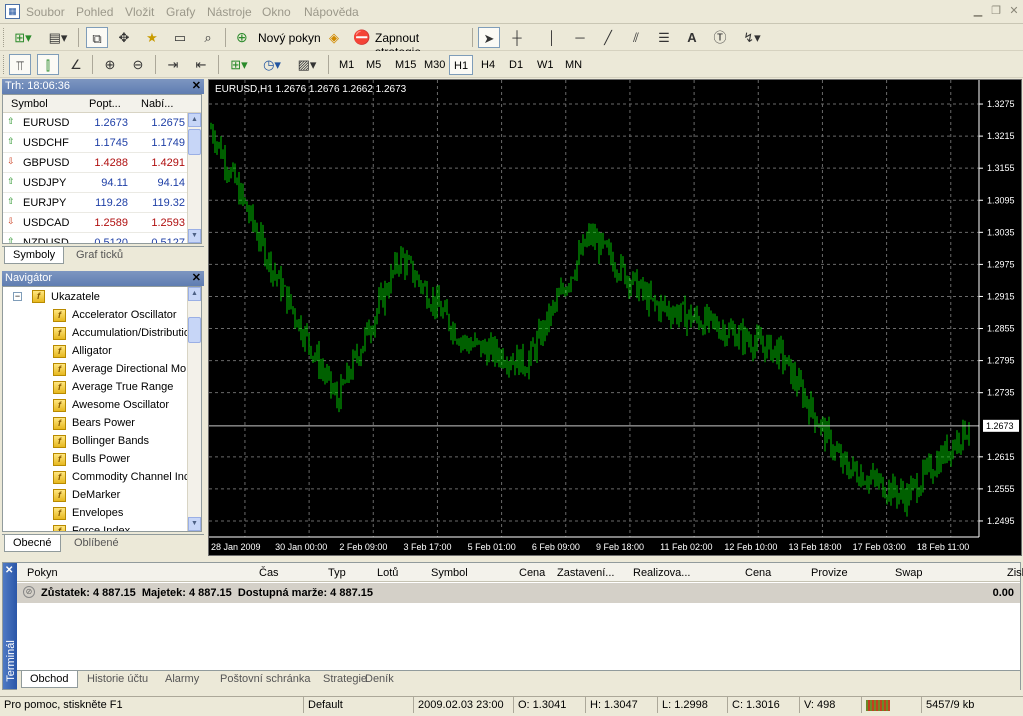  What do you see at coordinates (102, 223) in the screenshot?
I see `market-watch-row: ⇩ USDCAD 1.2589 1.2593` at bounding box center [102, 223].